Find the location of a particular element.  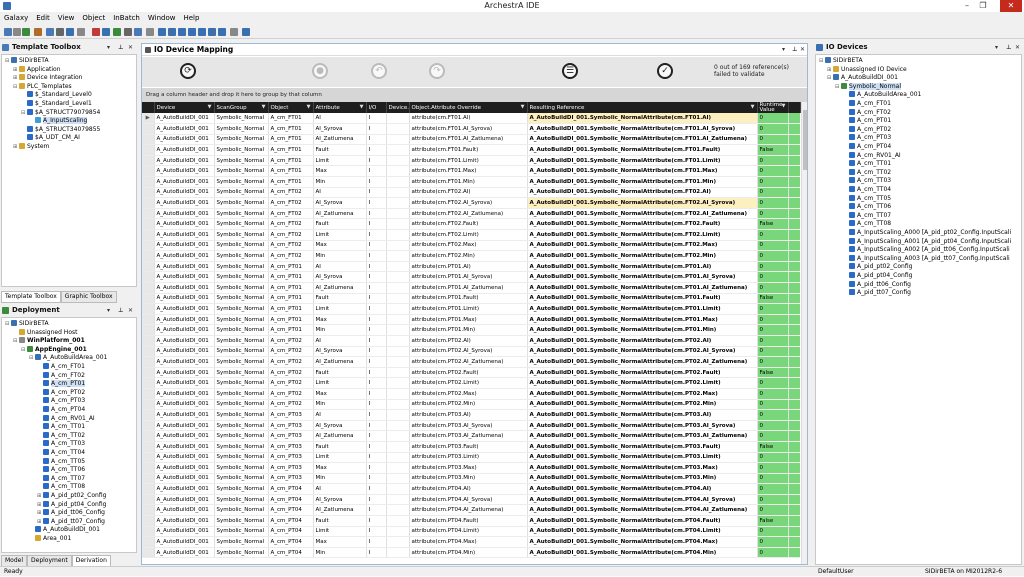

grid-cell: attribute(cm.FT01.Fault) is located at coordinates (468, 150).